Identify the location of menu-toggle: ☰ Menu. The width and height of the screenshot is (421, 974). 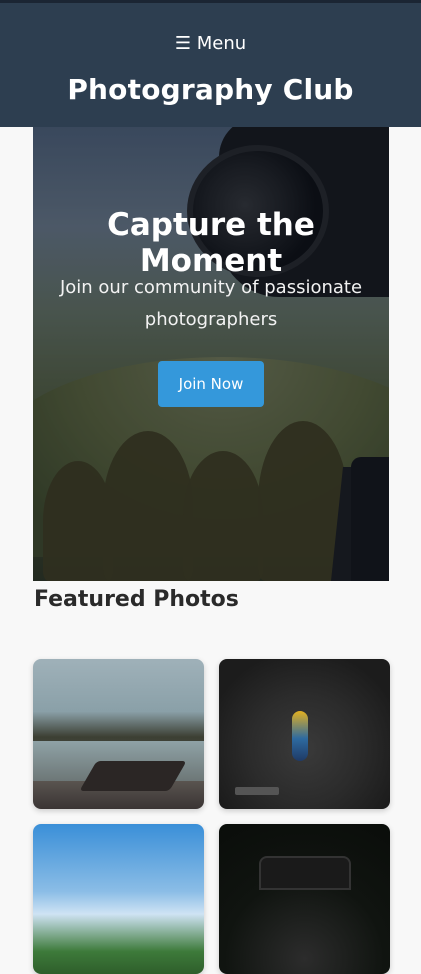
(210, 43).